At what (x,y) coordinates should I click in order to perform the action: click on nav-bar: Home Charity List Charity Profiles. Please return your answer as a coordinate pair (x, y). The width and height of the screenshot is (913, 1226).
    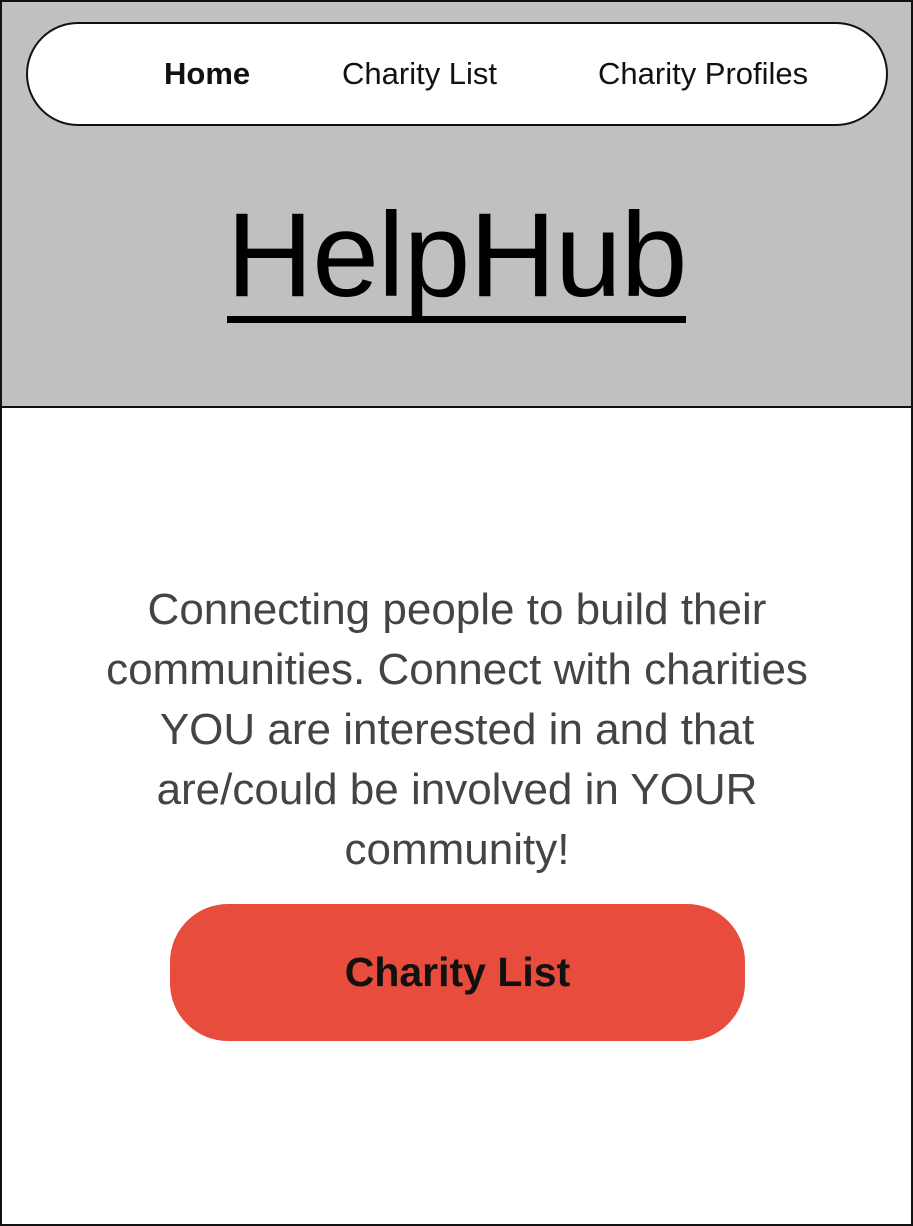
    Looking at the image, I should click on (457, 74).